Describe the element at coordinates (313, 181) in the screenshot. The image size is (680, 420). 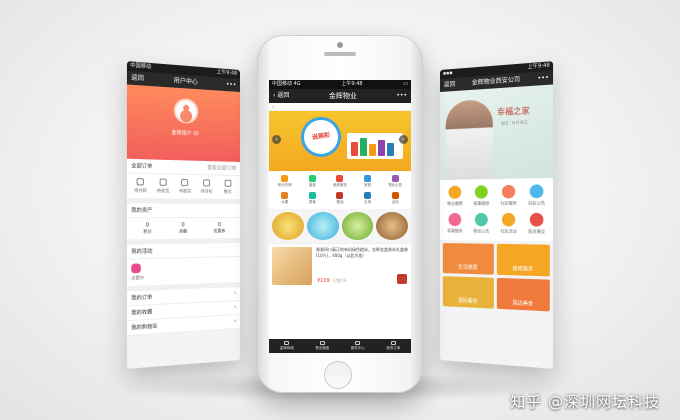
I see `category-item: 缴费` at that location.